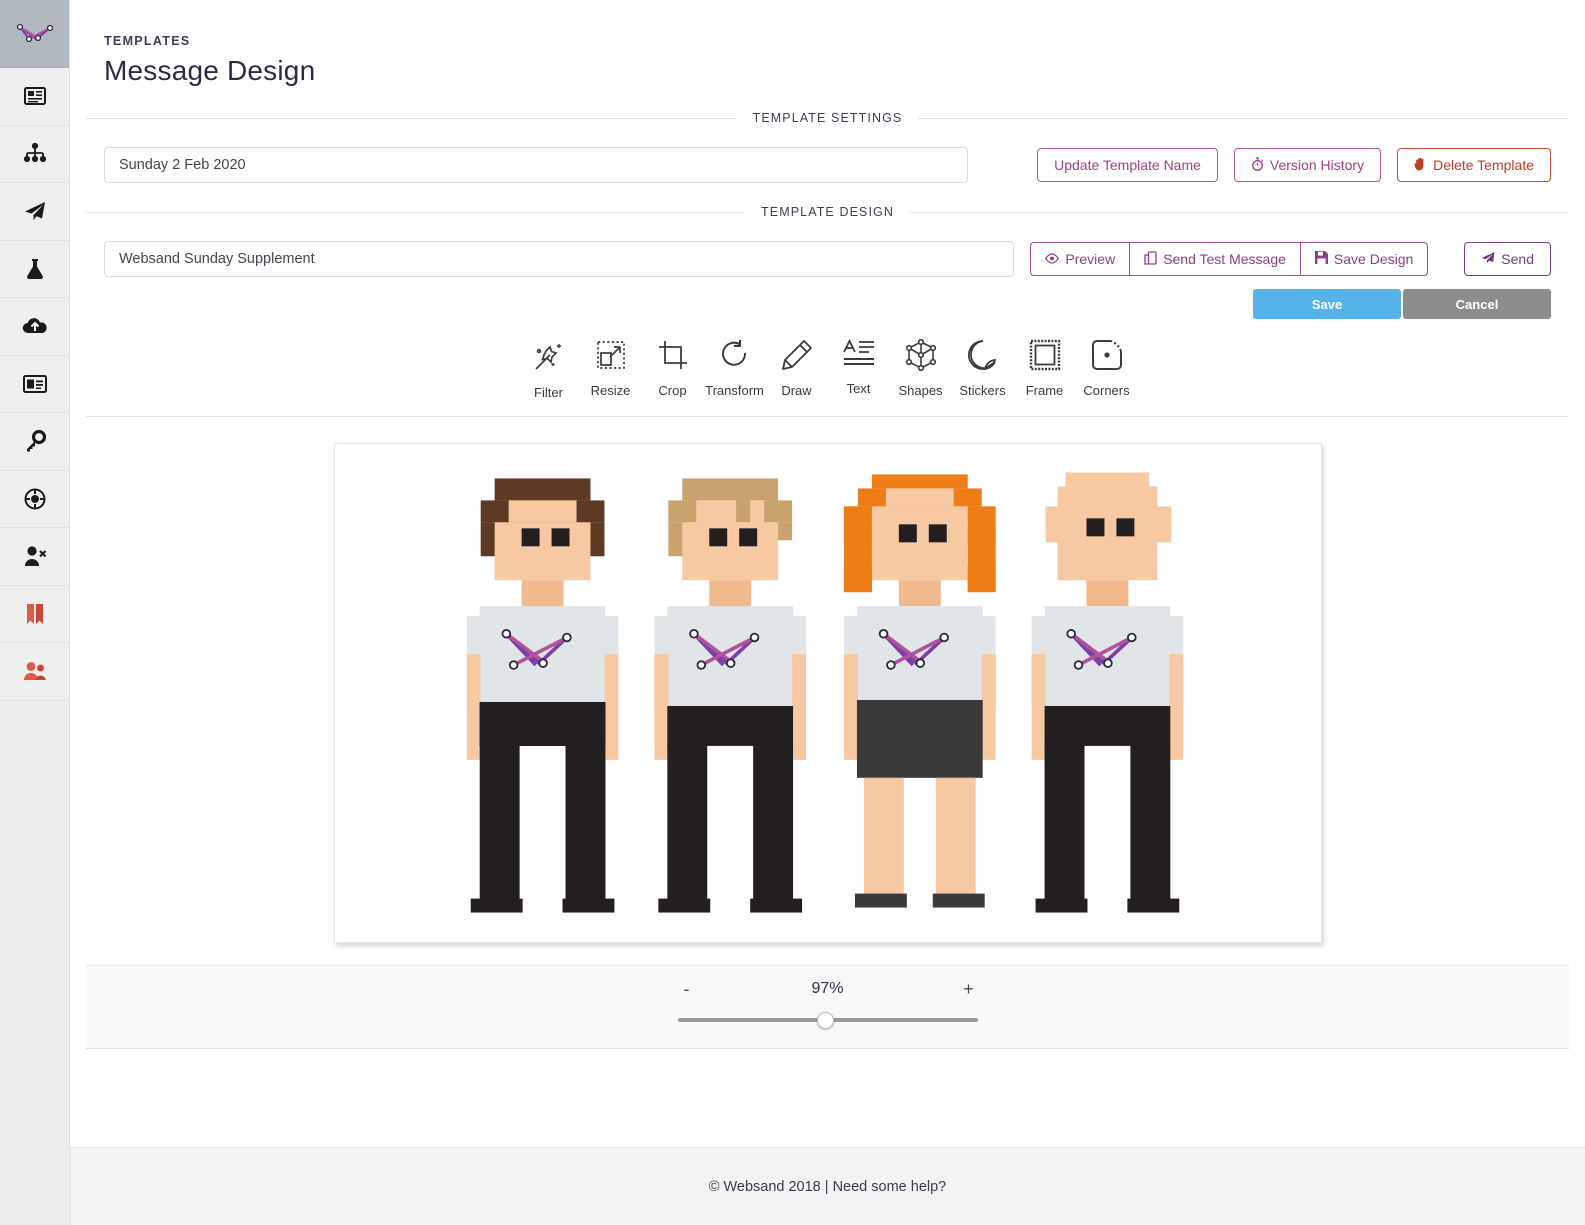 The width and height of the screenshot is (1585, 1225). I want to click on tool-label: Corners, so click(1106, 390).